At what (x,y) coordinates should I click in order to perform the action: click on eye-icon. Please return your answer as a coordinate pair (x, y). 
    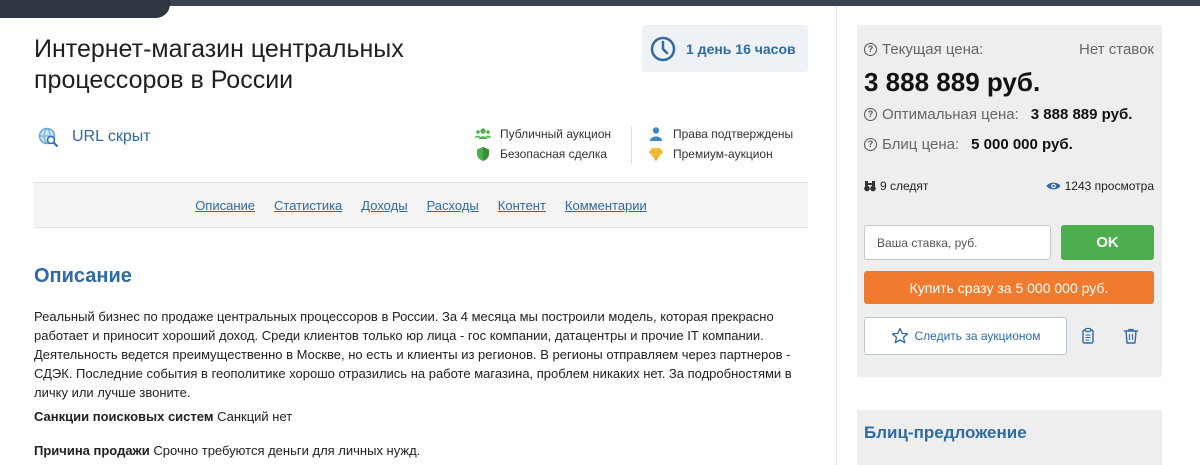
    Looking at the image, I should click on (1053, 186).